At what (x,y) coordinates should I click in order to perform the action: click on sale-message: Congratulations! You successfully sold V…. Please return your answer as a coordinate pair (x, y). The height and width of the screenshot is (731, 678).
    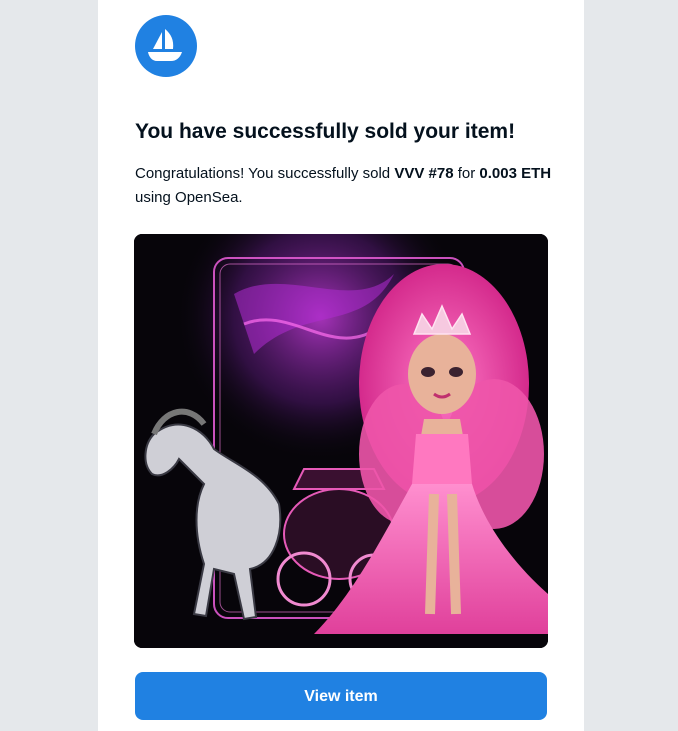
    Looking at the image, I should click on (345, 186).